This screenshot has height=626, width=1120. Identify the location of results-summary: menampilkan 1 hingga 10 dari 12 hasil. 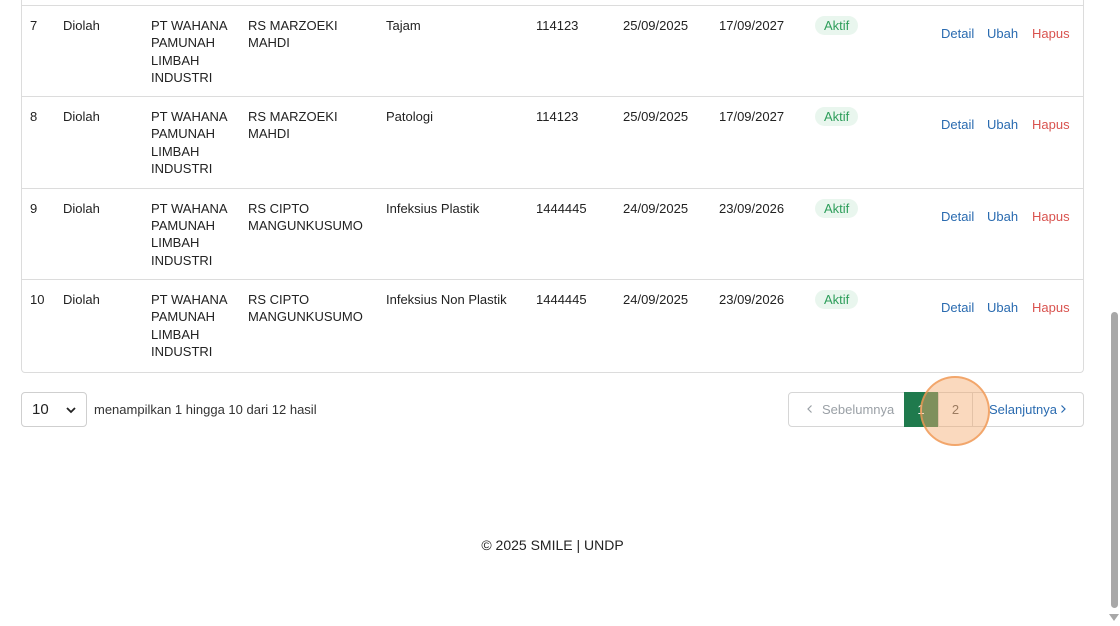
(205, 409).